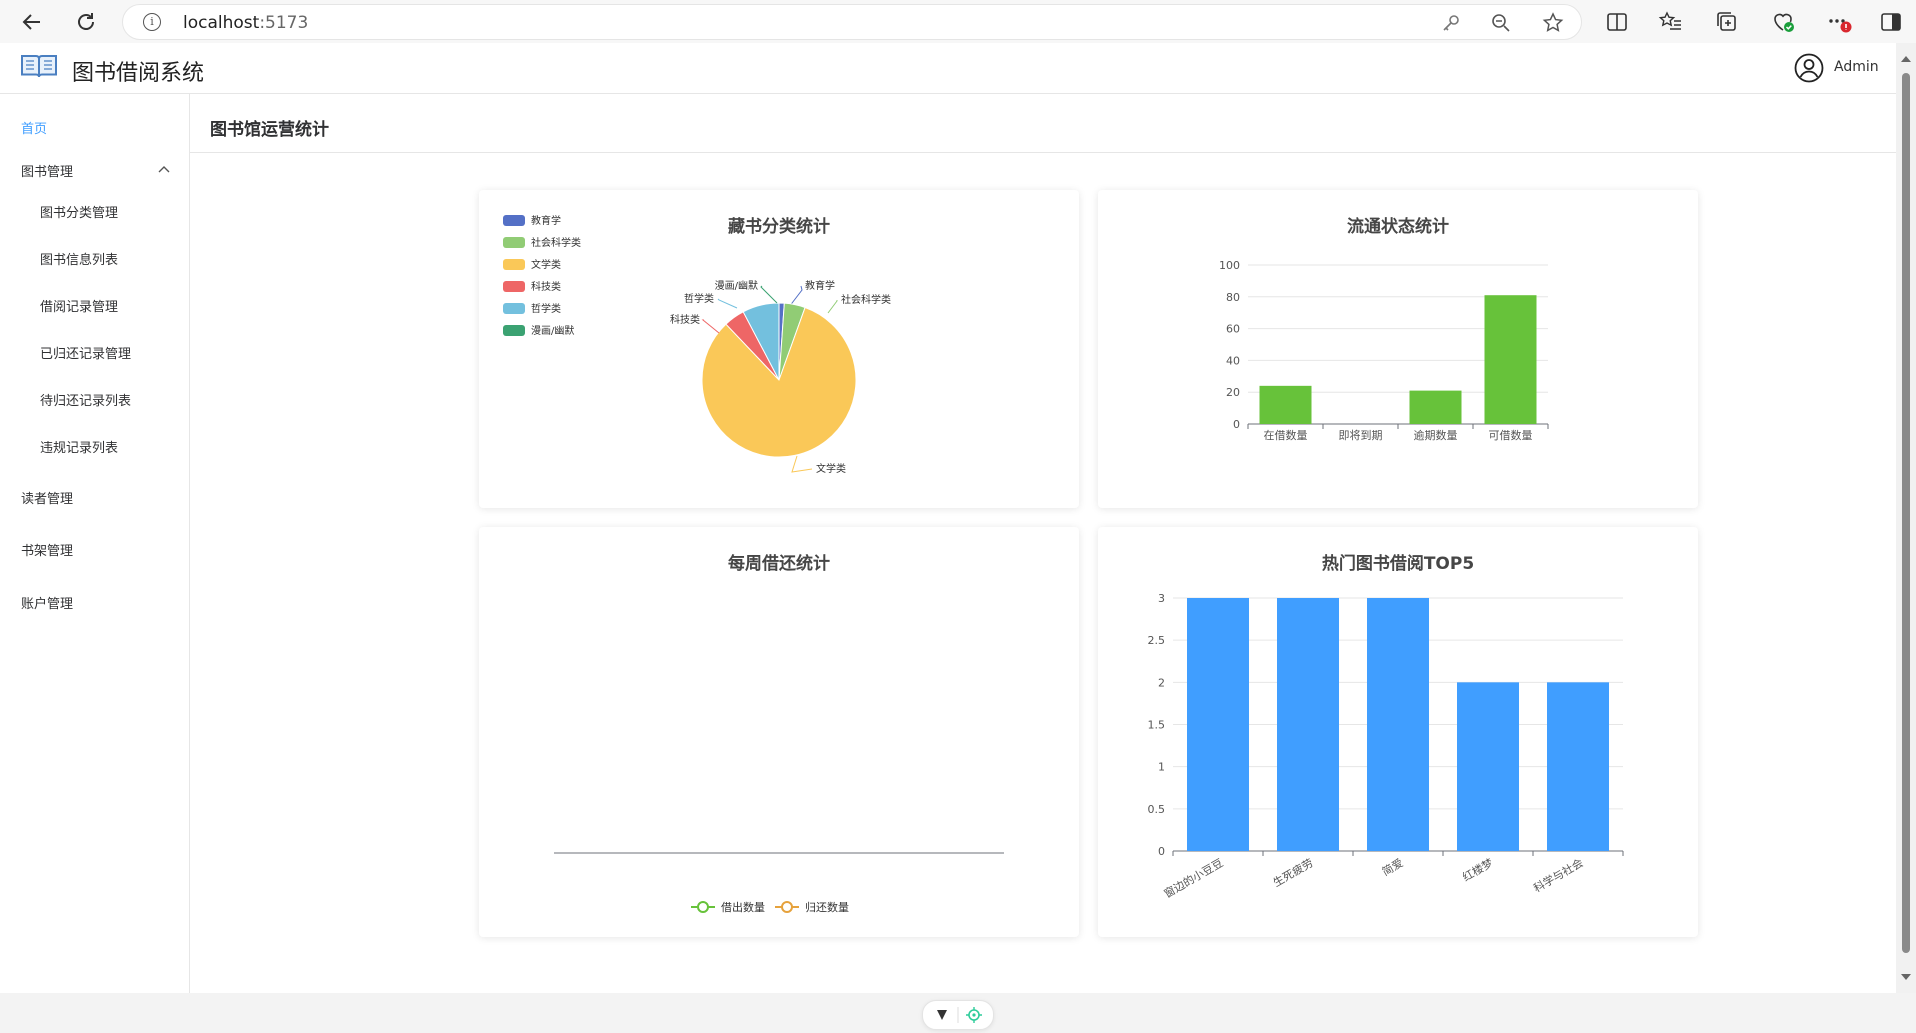 Image resolution: width=1916 pixels, height=1033 pixels. What do you see at coordinates (1906, 513) in the screenshot?
I see `scroll-thumb` at bounding box center [1906, 513].